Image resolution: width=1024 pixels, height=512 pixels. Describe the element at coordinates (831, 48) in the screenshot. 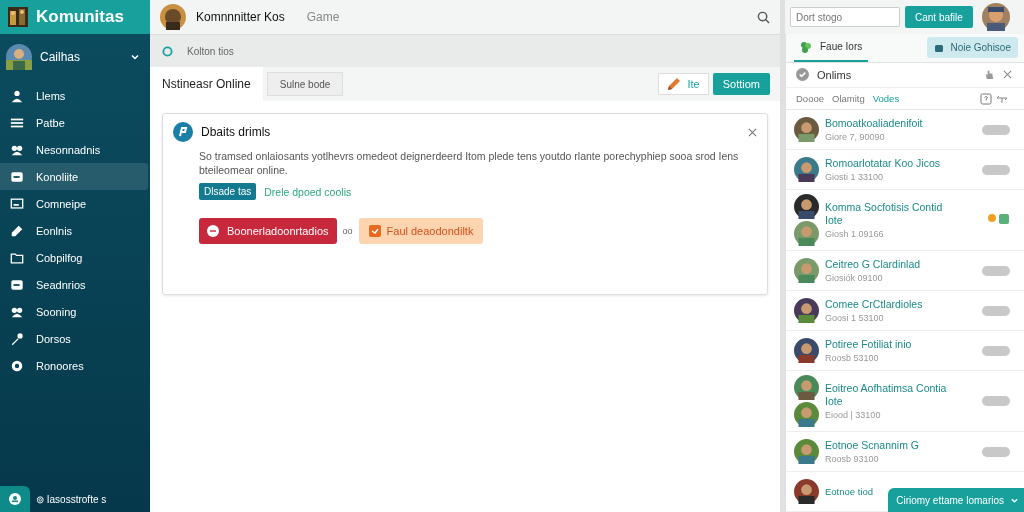

I see `panel-tab: Faue Iors` at that location.